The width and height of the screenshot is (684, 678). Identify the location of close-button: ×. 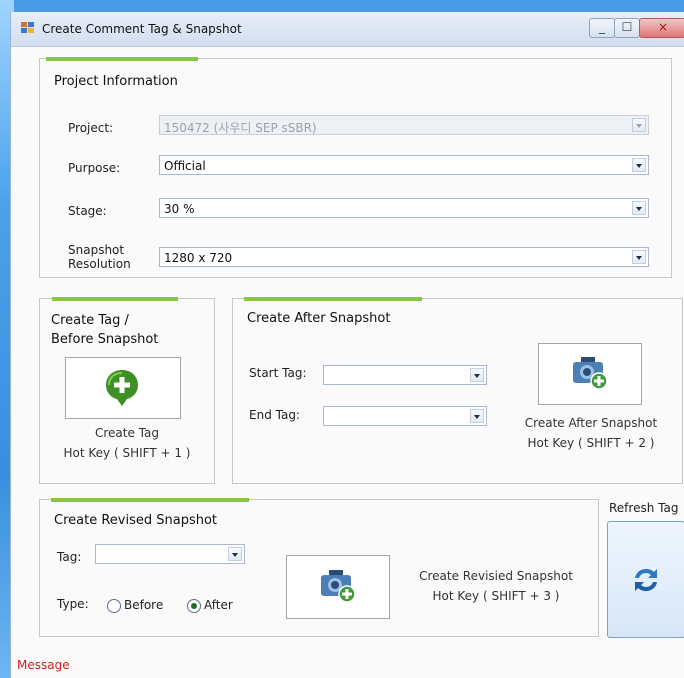
(661, 28).